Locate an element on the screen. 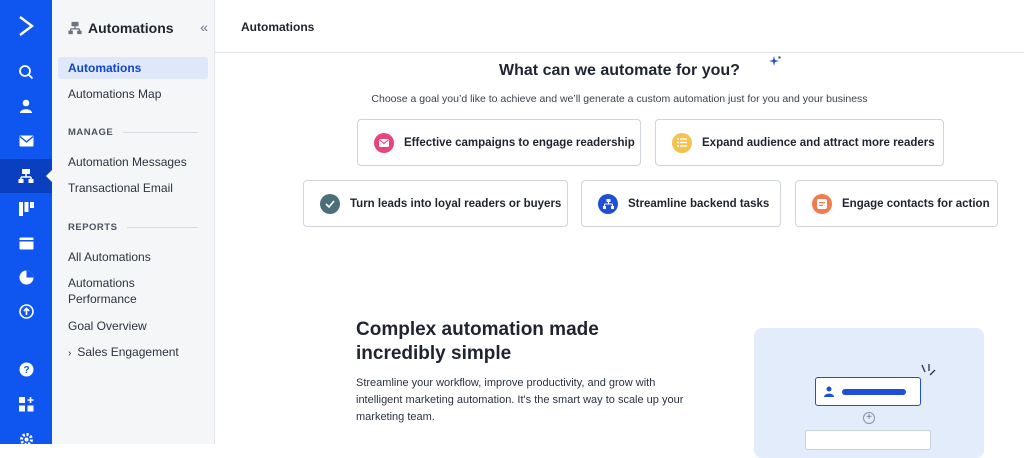  message-icon is located at coordinates (822, 203).